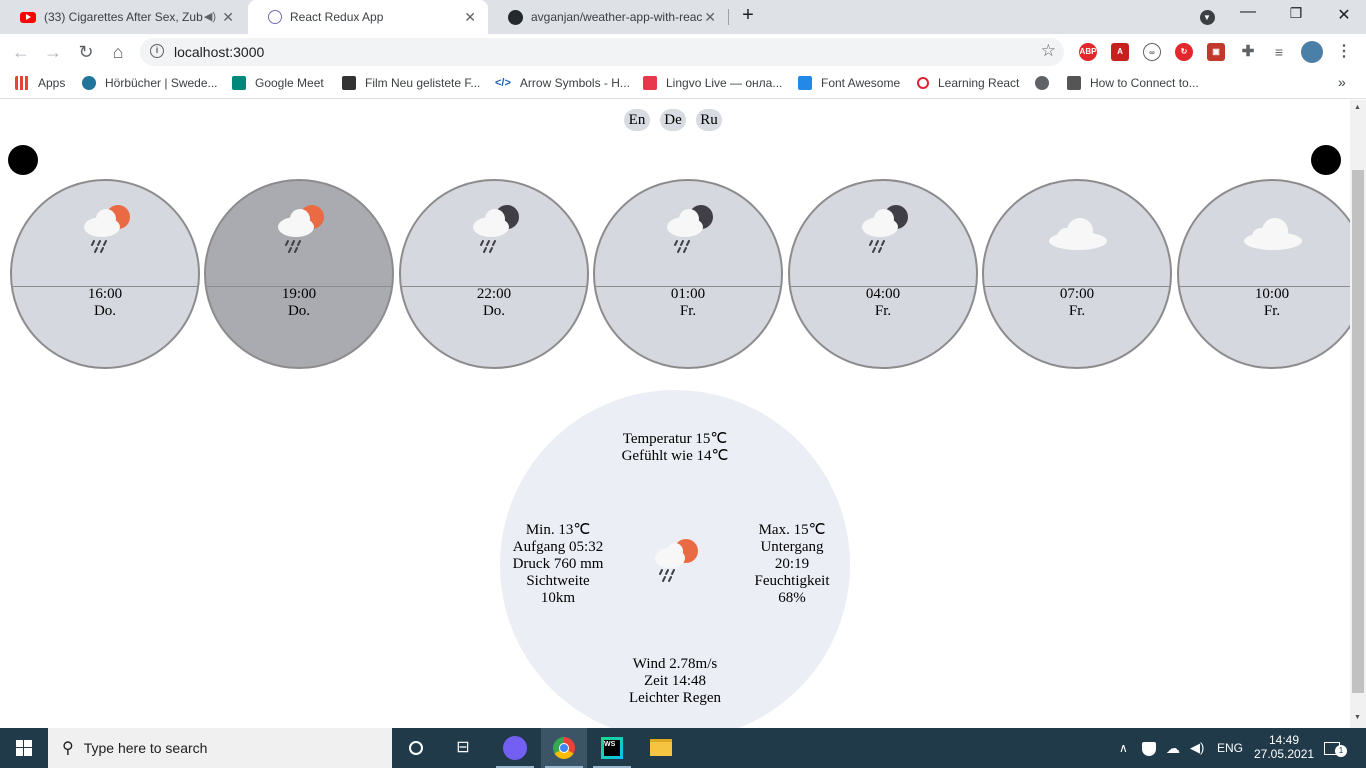 The height and width of the screenshot is (773, 1366). Describe the element at coordinates (637, 120) in the screenshot. I see `lang-en-button: En` at that location.